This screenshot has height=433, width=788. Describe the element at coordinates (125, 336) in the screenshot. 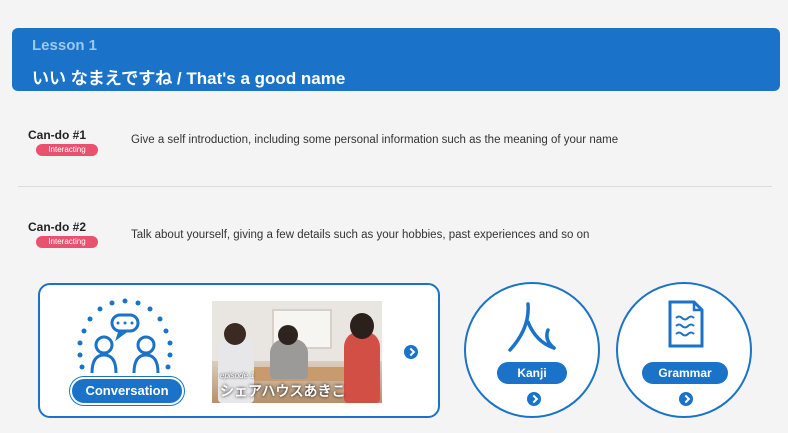

I see `conversation-people-icon` at that location.